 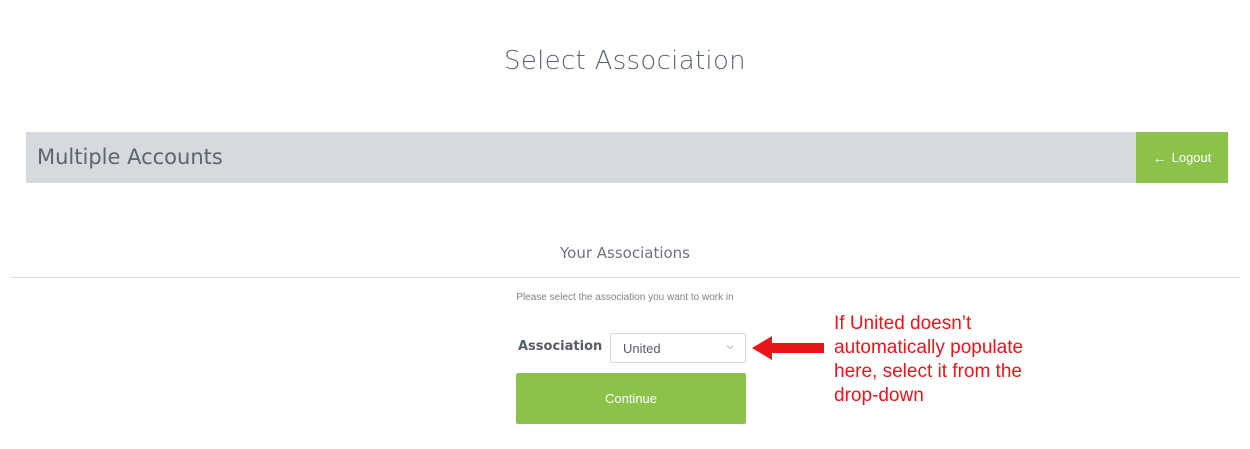 I want to click on arrow-left-icon: ←, so click(x=1159, y=157).